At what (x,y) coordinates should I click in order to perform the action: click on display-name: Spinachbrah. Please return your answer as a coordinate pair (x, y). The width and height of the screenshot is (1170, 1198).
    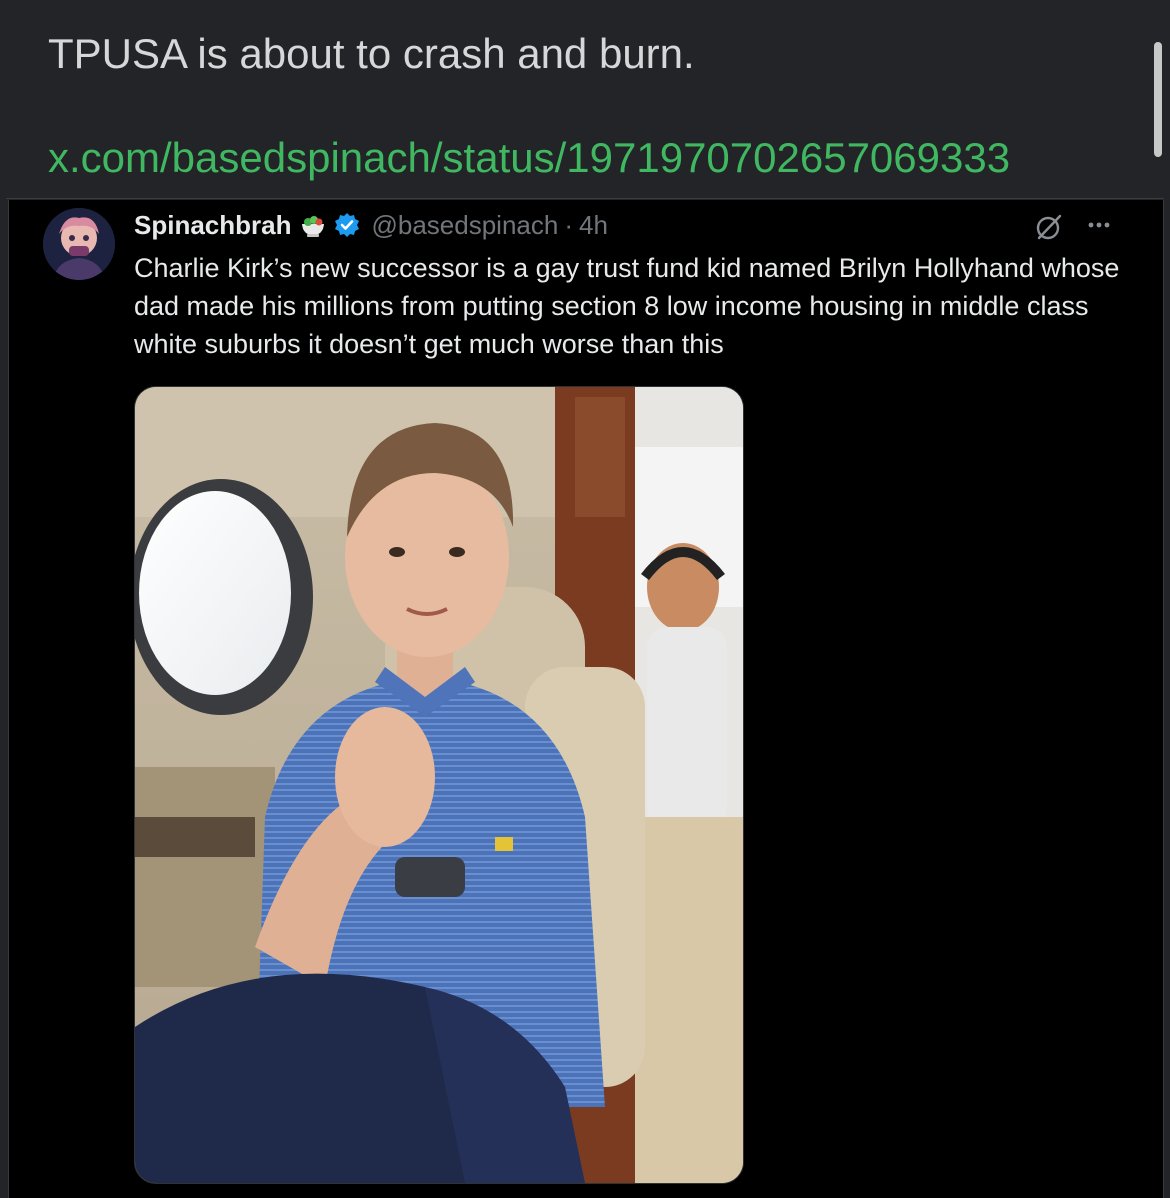
    Looking at the image, I should click on (212, 225).